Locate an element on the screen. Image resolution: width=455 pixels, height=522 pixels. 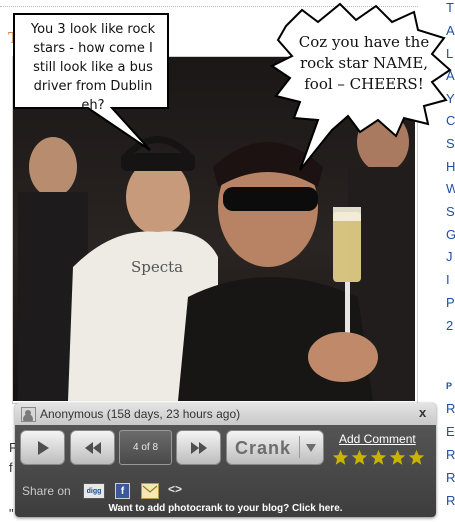
post-text-fragment: " is located at coordinates (11, 513).